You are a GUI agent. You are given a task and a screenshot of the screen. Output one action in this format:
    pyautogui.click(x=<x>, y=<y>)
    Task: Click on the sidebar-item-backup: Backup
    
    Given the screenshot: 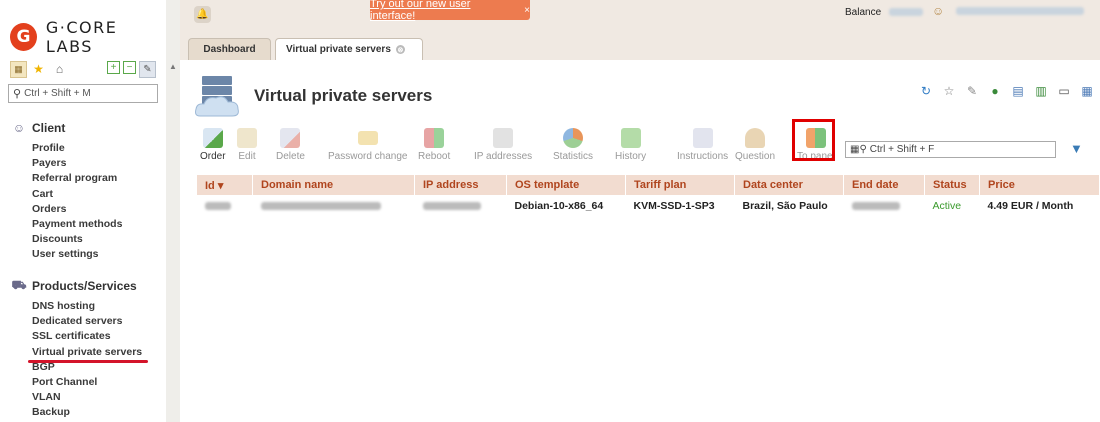 What is the action you would take?
    pyautogui.click(x=87, y=412)
    